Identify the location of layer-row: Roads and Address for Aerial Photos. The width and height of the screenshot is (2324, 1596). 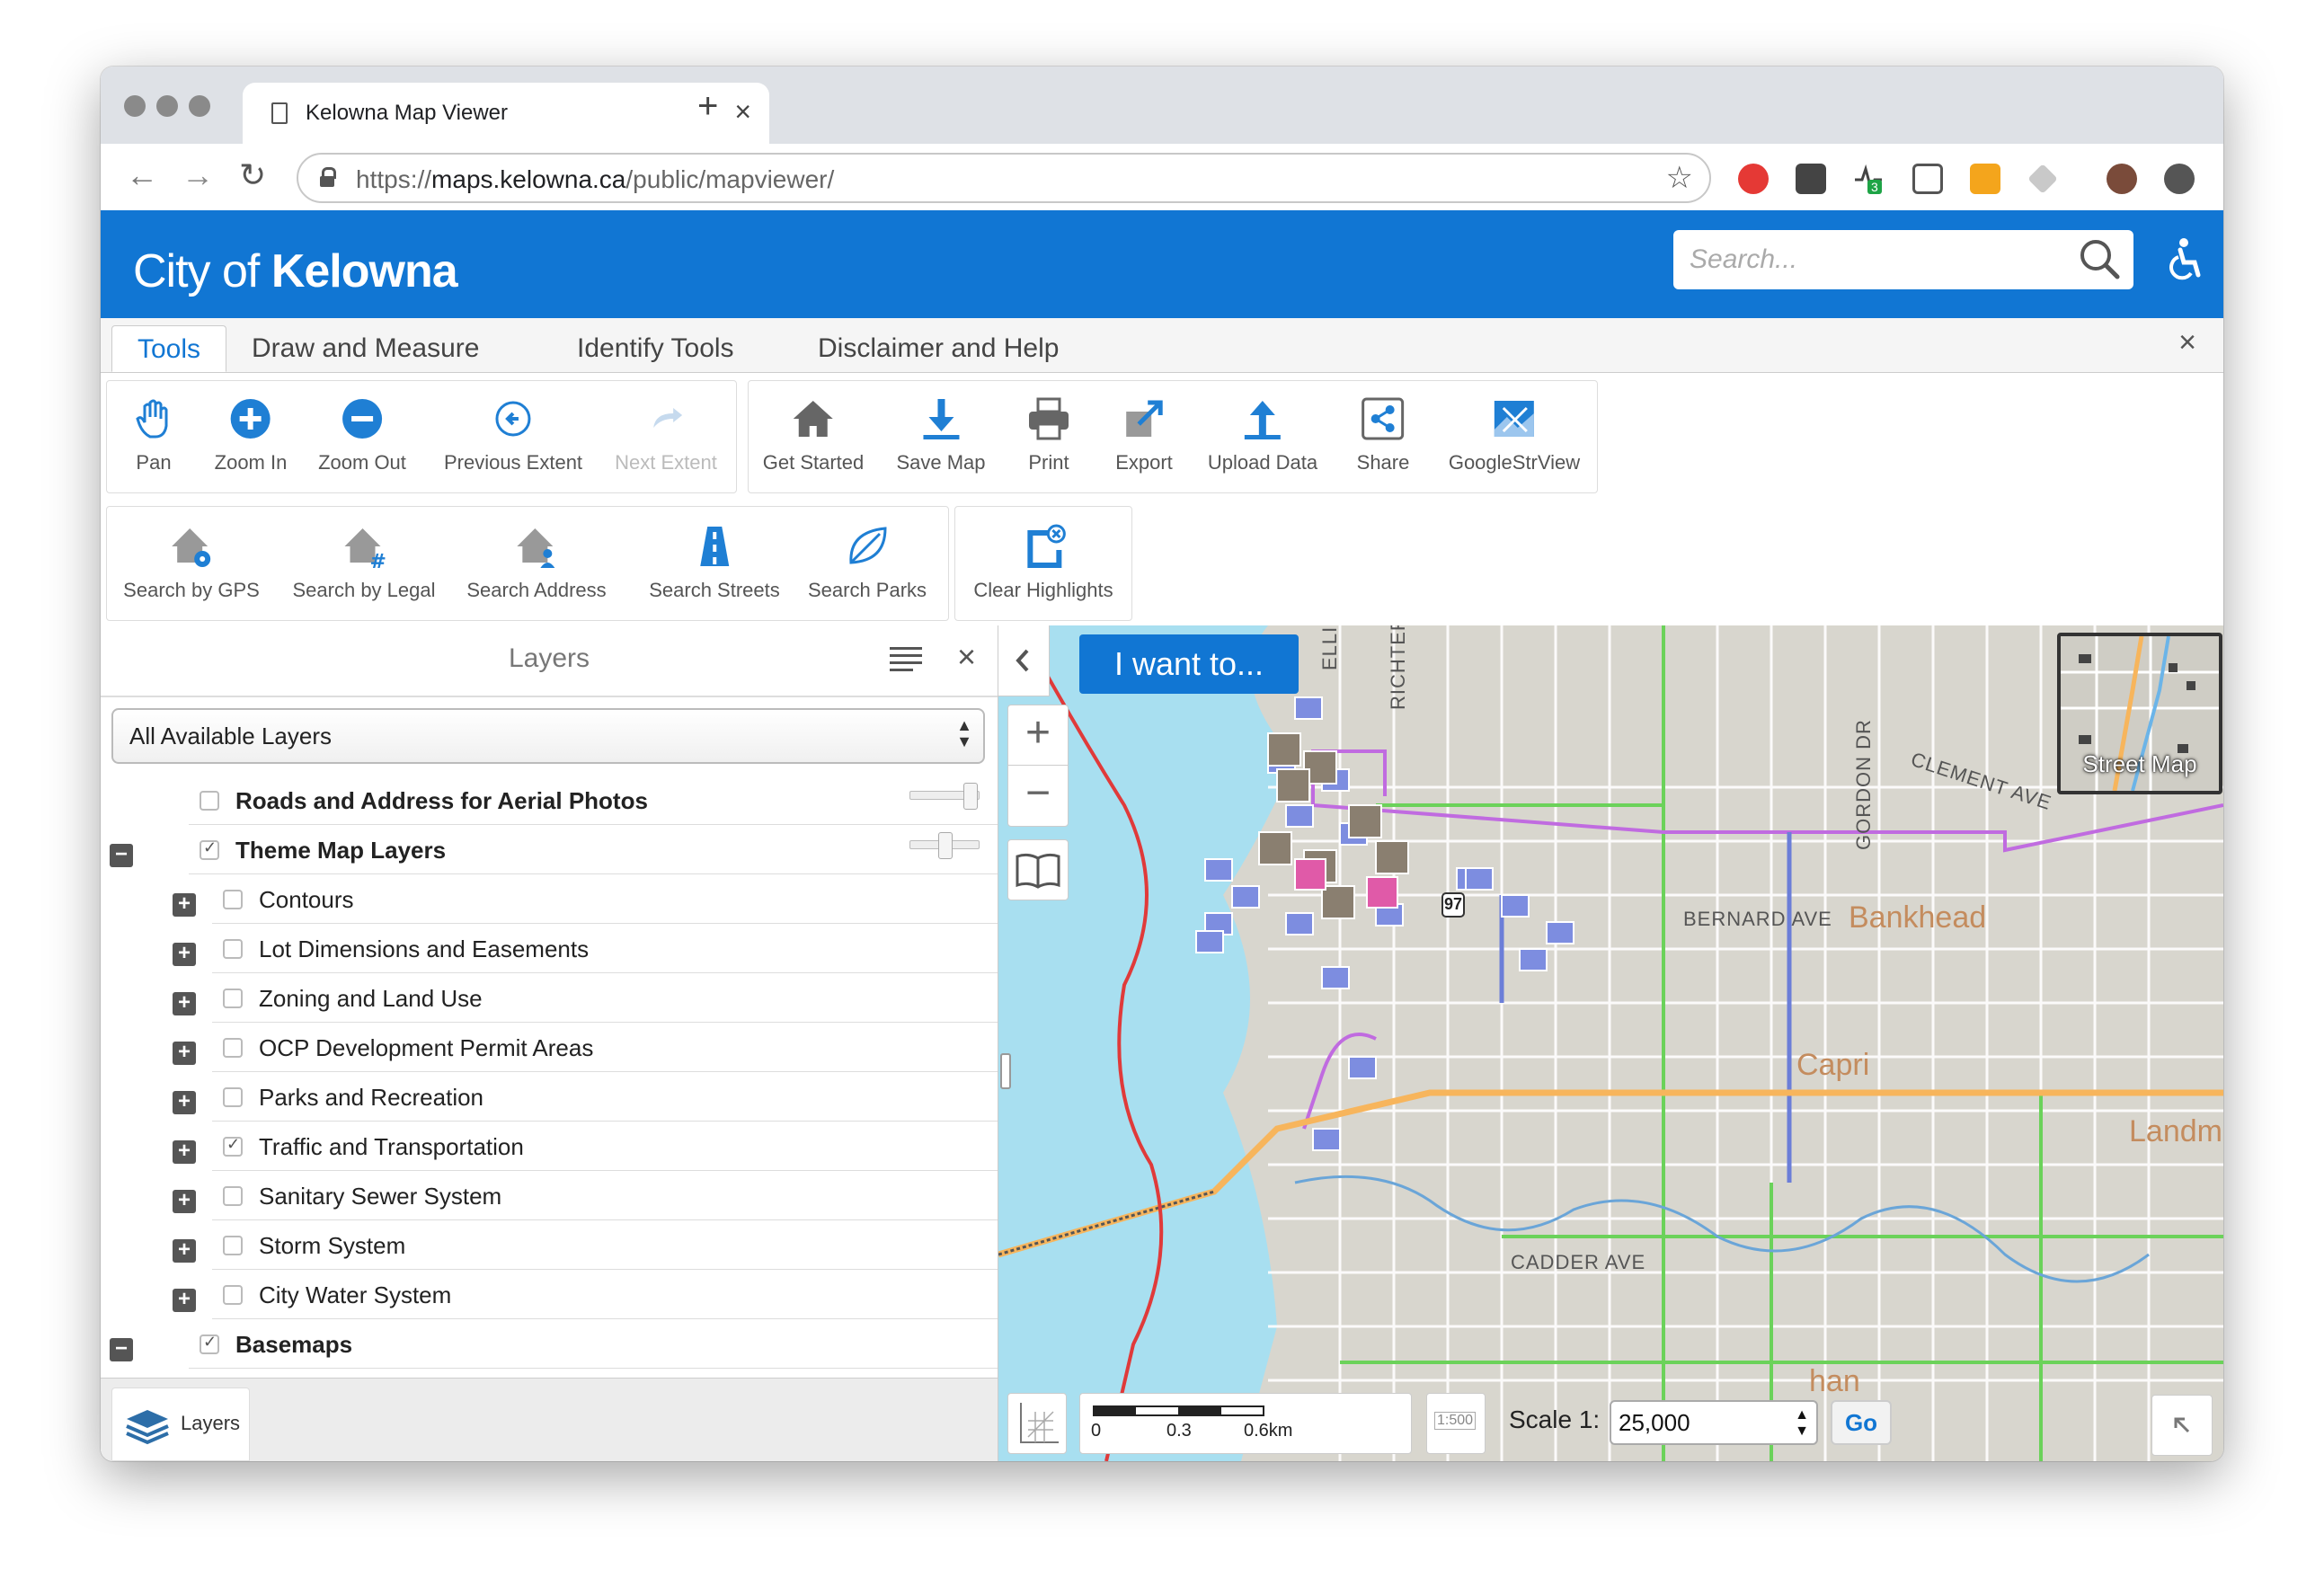
(549, 800).